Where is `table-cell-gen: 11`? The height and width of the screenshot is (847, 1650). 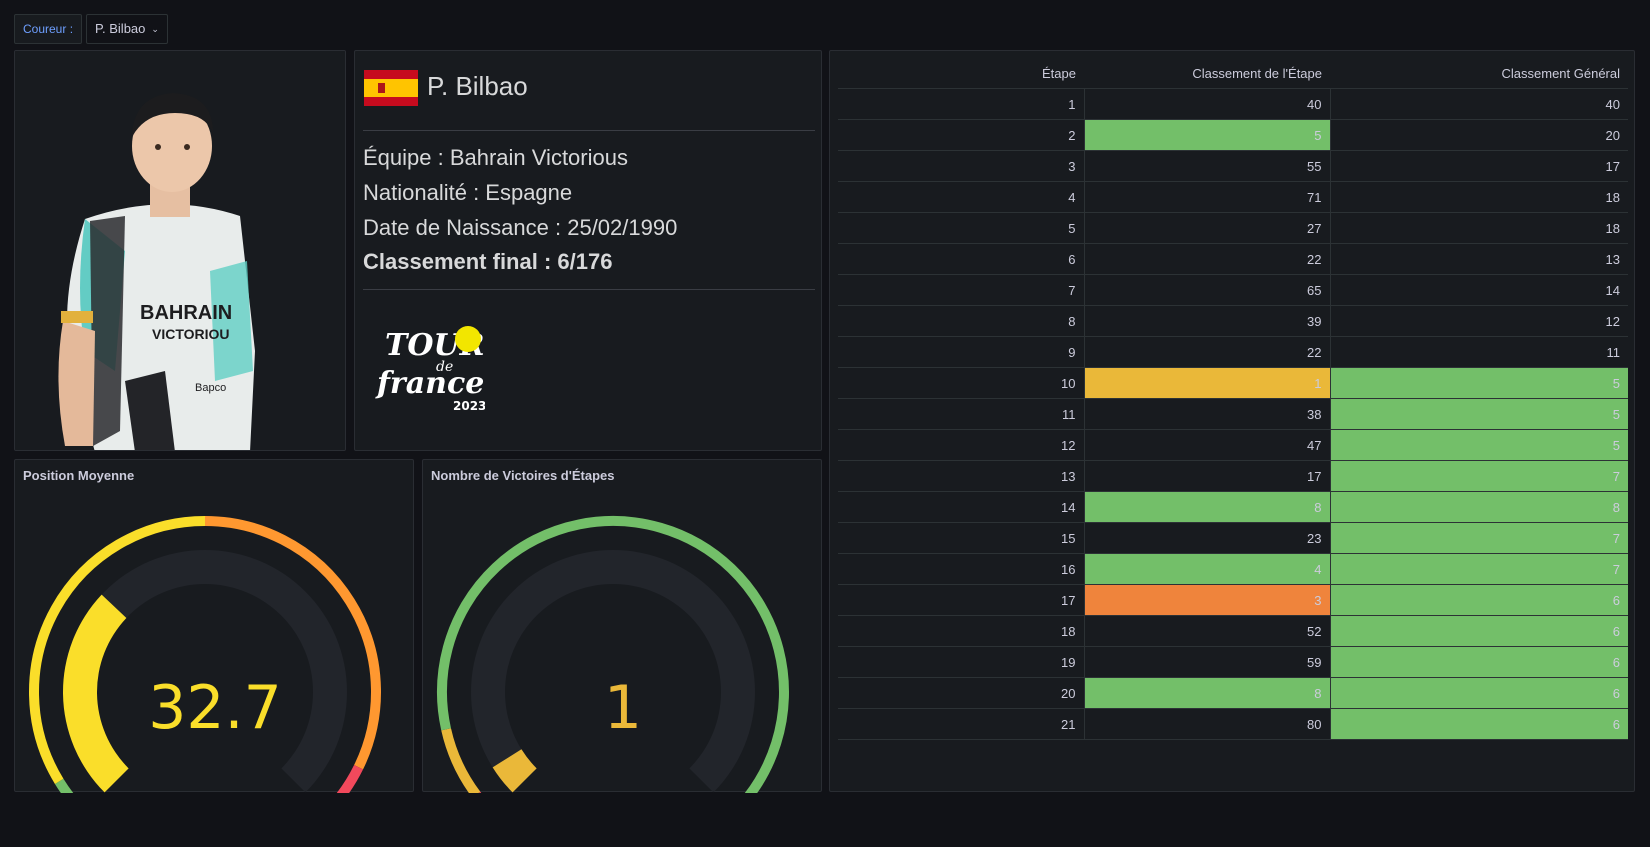 table-cell-gen: 11 is located at coordinates (1478, 352).